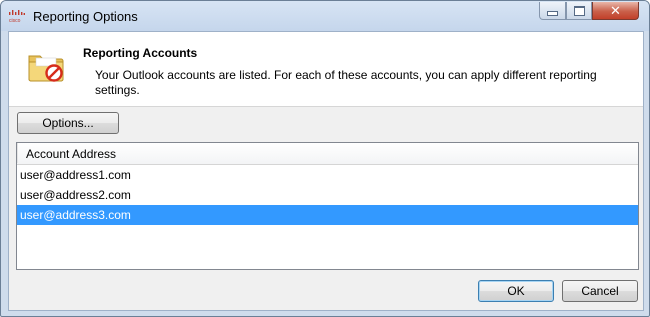 This screenshot has height=317, width=650. Describe the element at coordinates (71, 154) in the screenshot. I see `column-header-account-address: Account Address` at that location.